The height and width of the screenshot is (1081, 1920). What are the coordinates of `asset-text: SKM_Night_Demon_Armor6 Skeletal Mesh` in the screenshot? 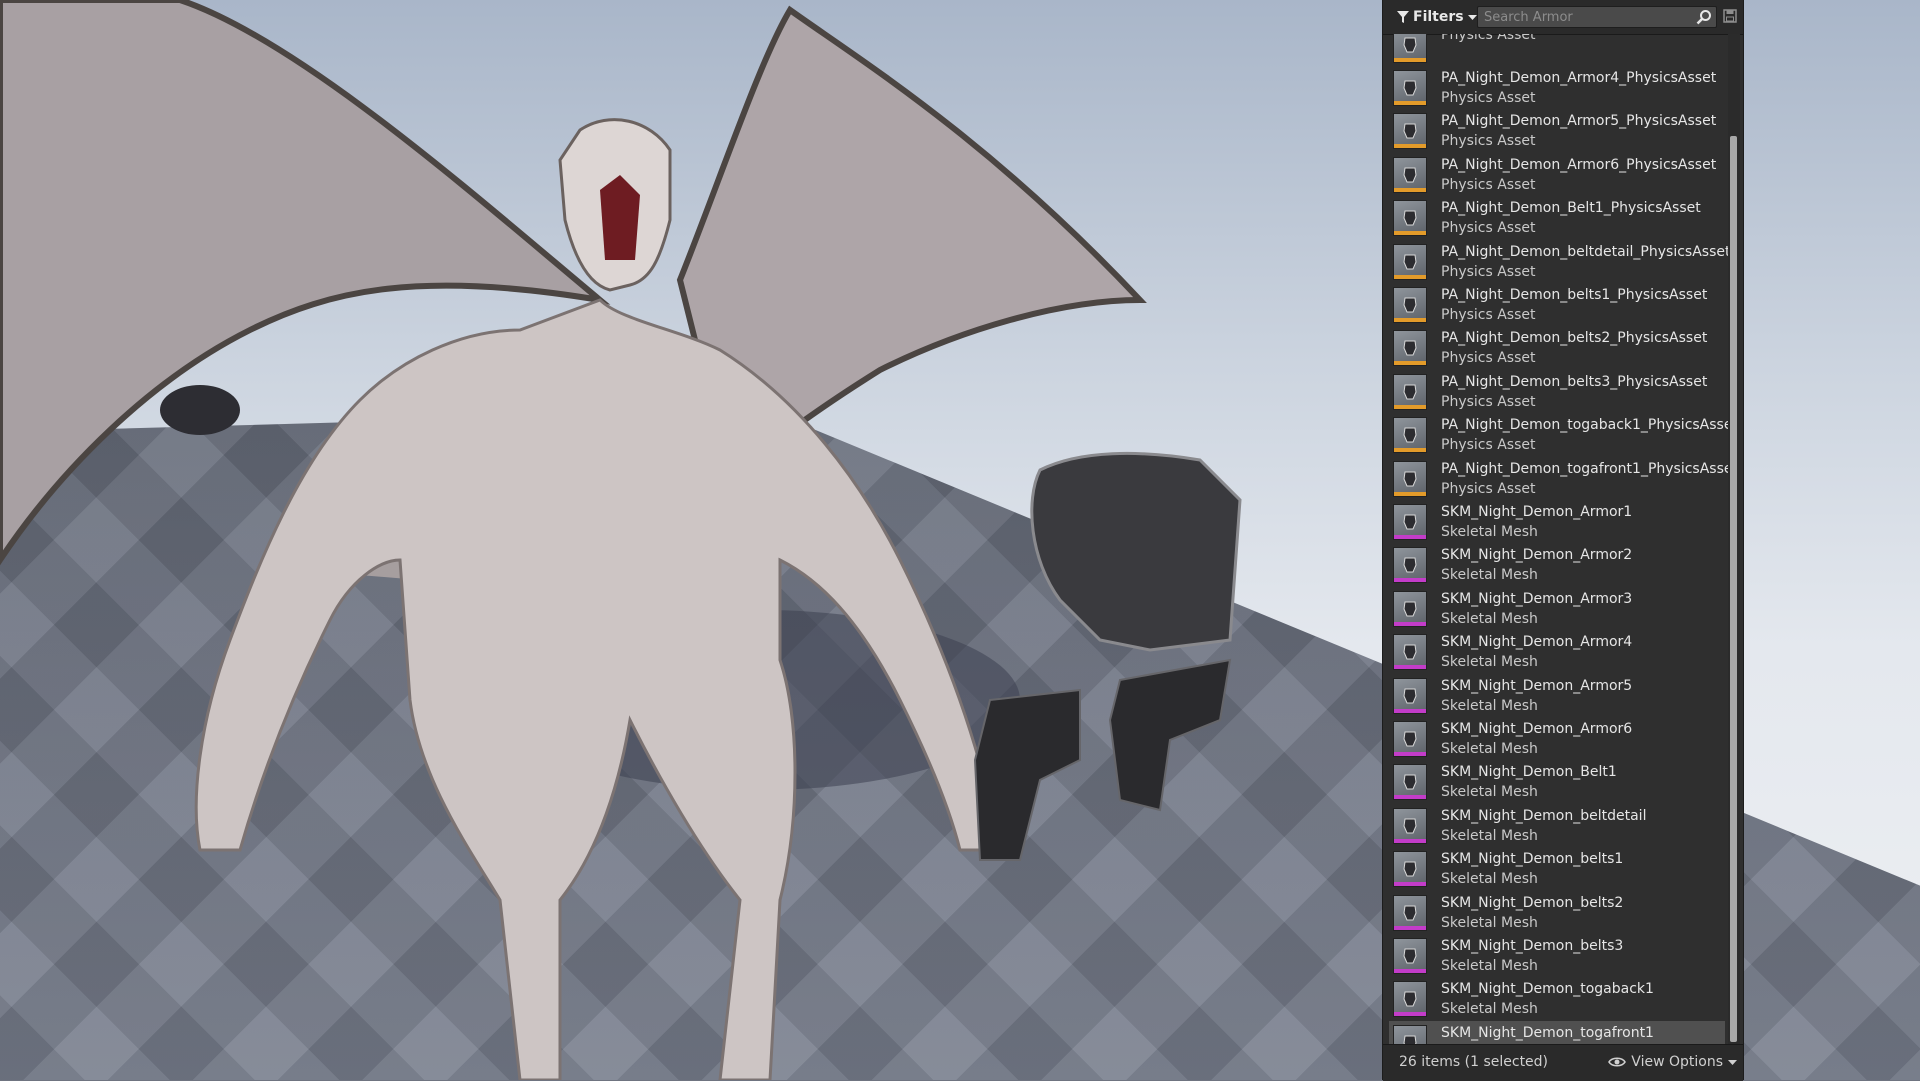 It's located at (1536, 739).